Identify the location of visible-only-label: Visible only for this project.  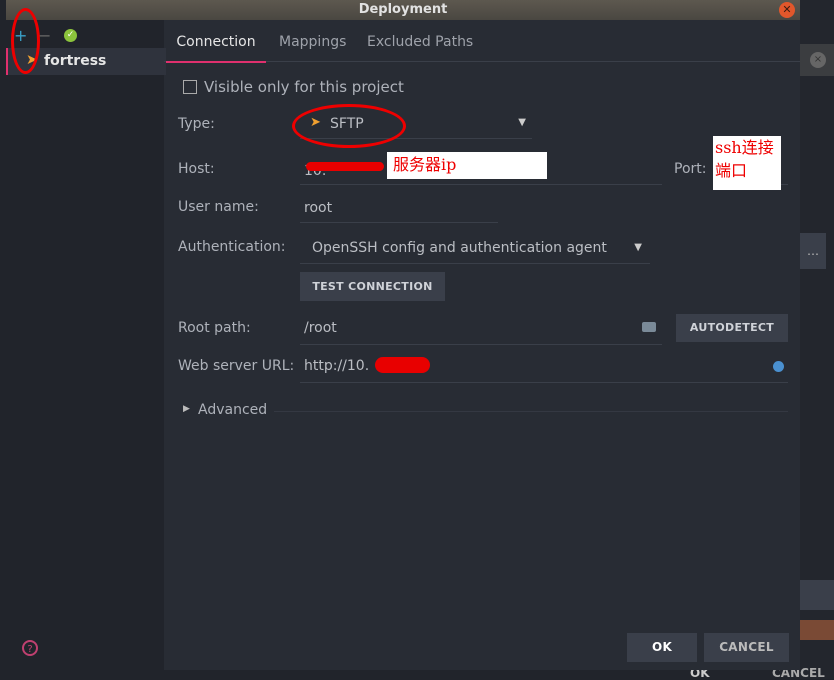
(304, 87).